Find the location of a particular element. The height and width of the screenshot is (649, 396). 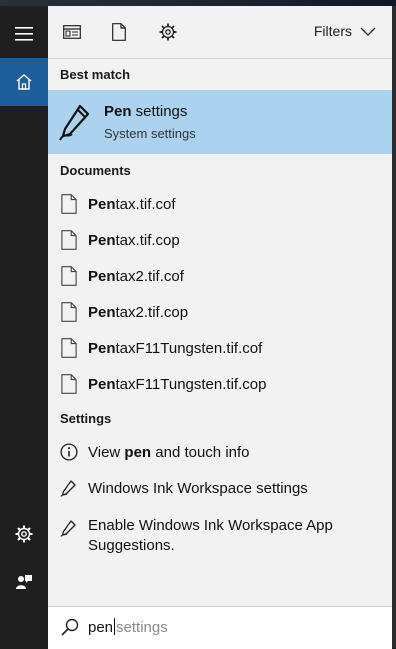

toolbar: Filters is located at coordinates (220, 32).